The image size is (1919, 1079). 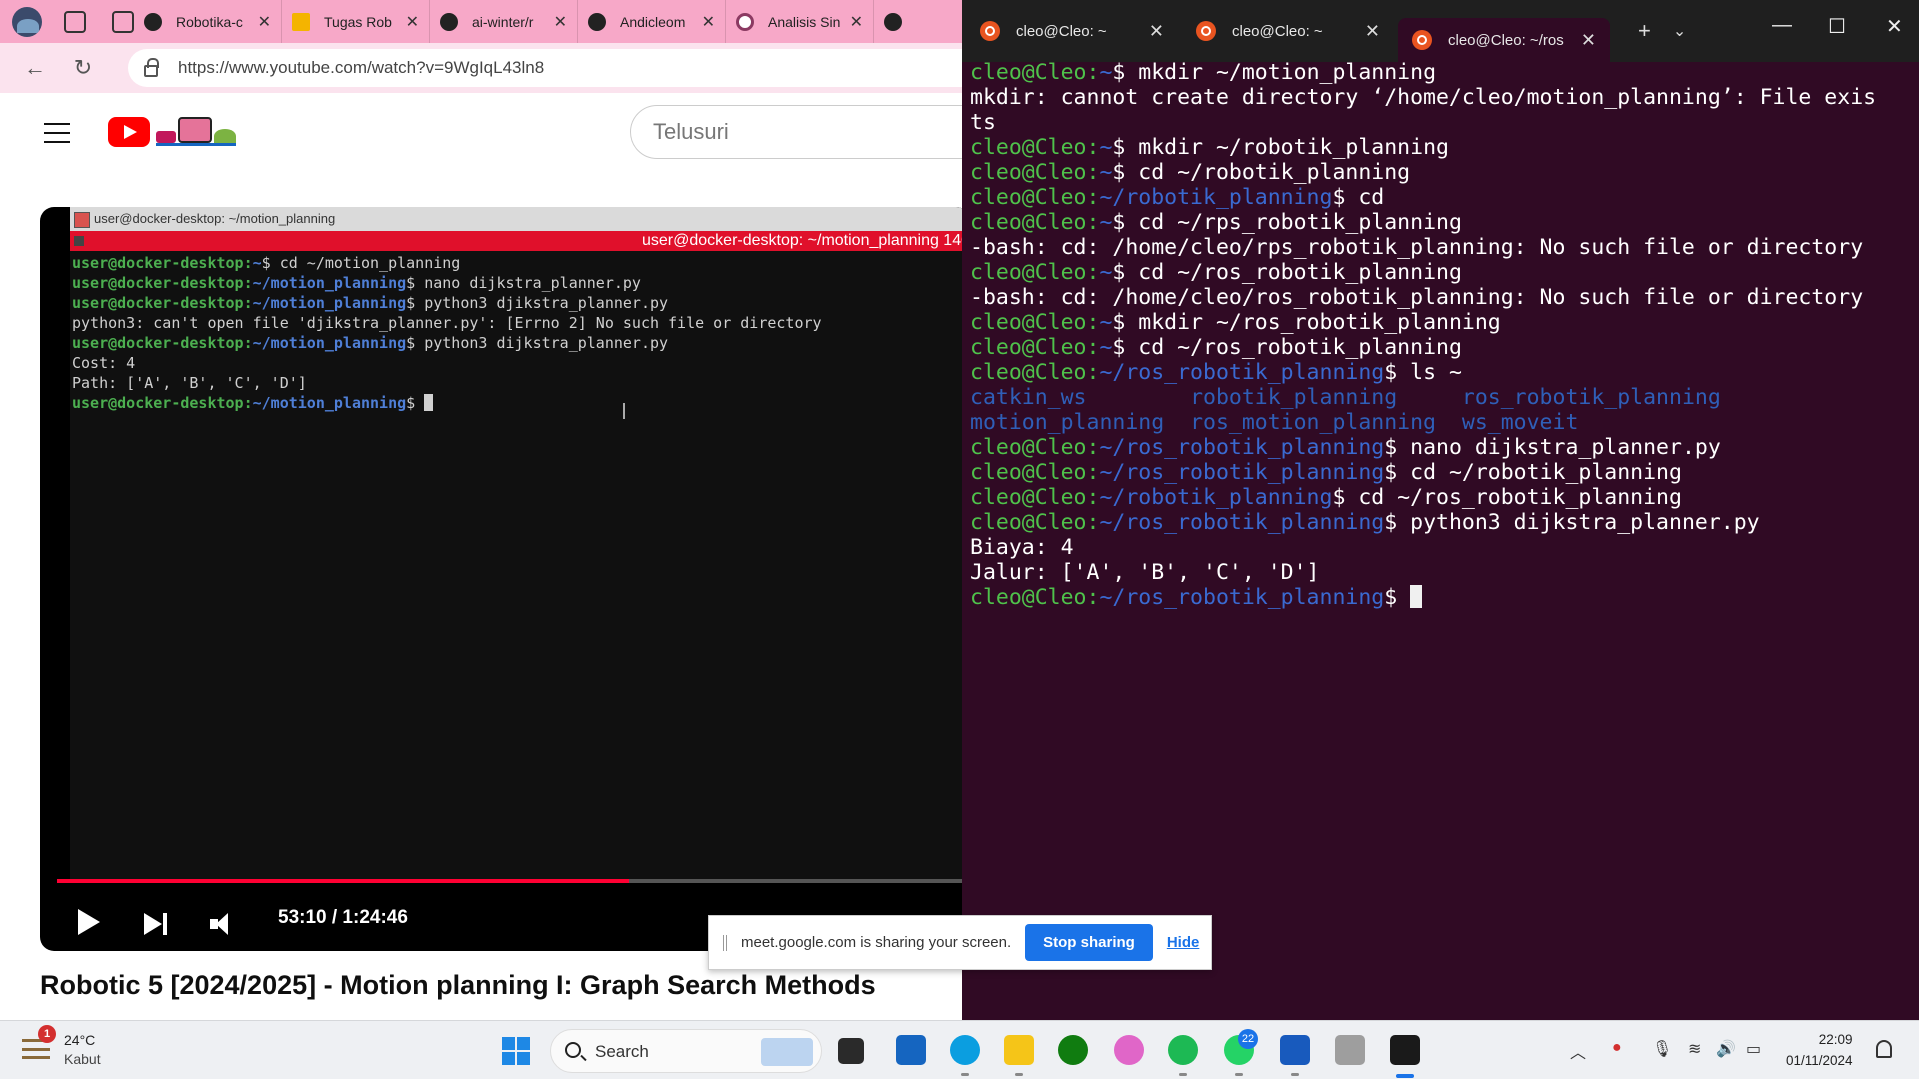 I want to click on youtube-header: Telusuri, so click(x=481, y=148).